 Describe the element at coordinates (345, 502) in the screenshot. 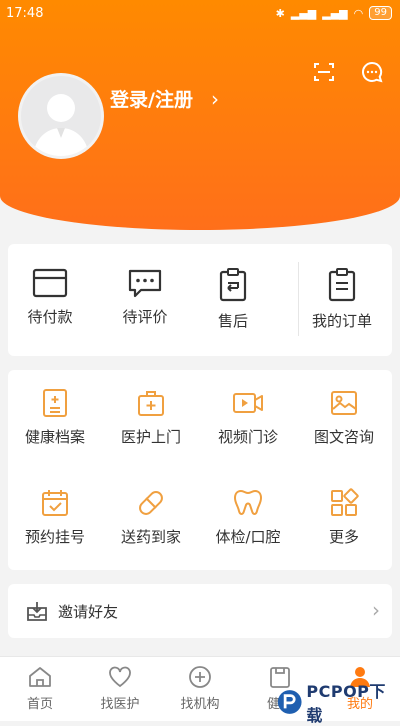

I see `grid-icon` at that location.